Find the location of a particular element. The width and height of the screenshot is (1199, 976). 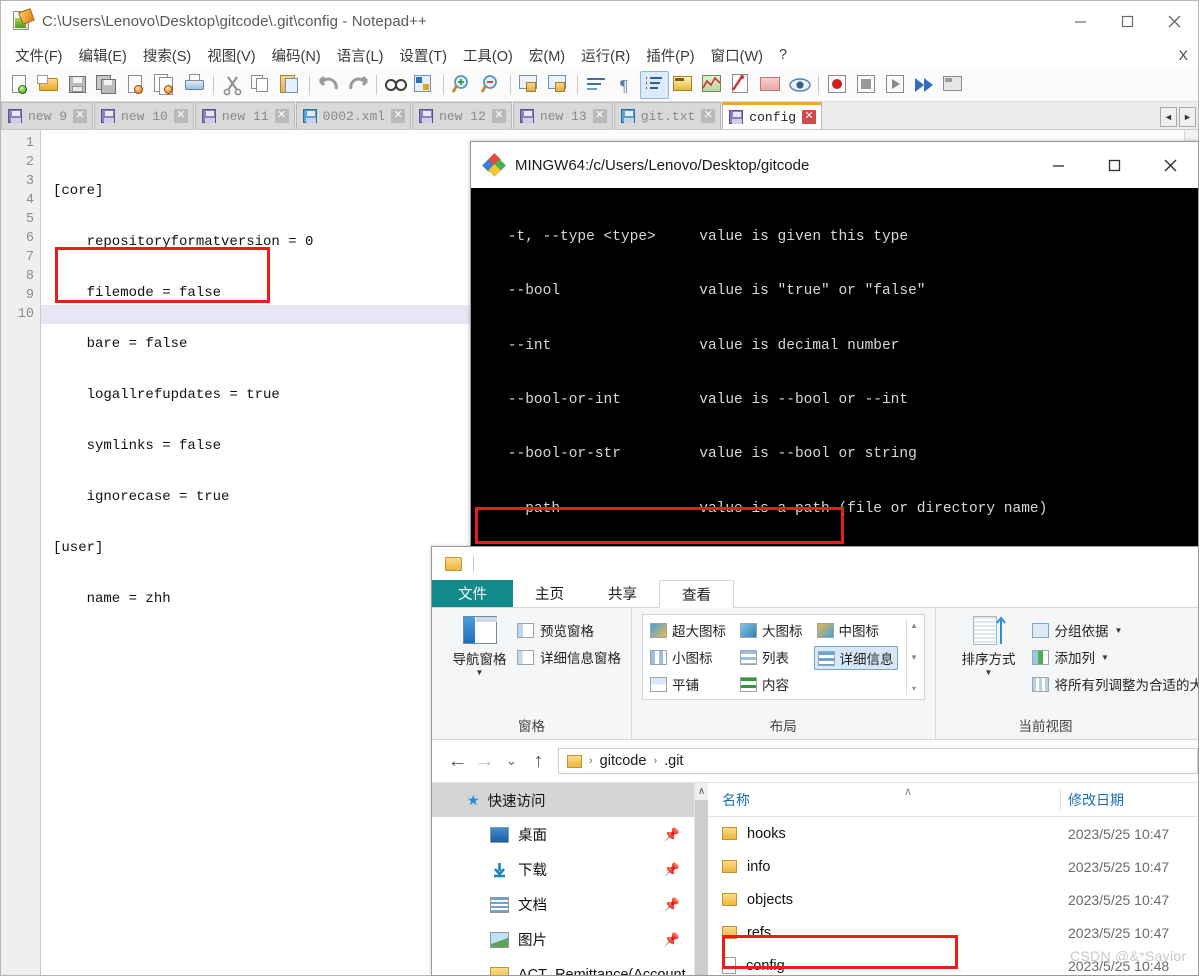

menu-item-tools: 工具(O) is located at coordinates (488, 55).